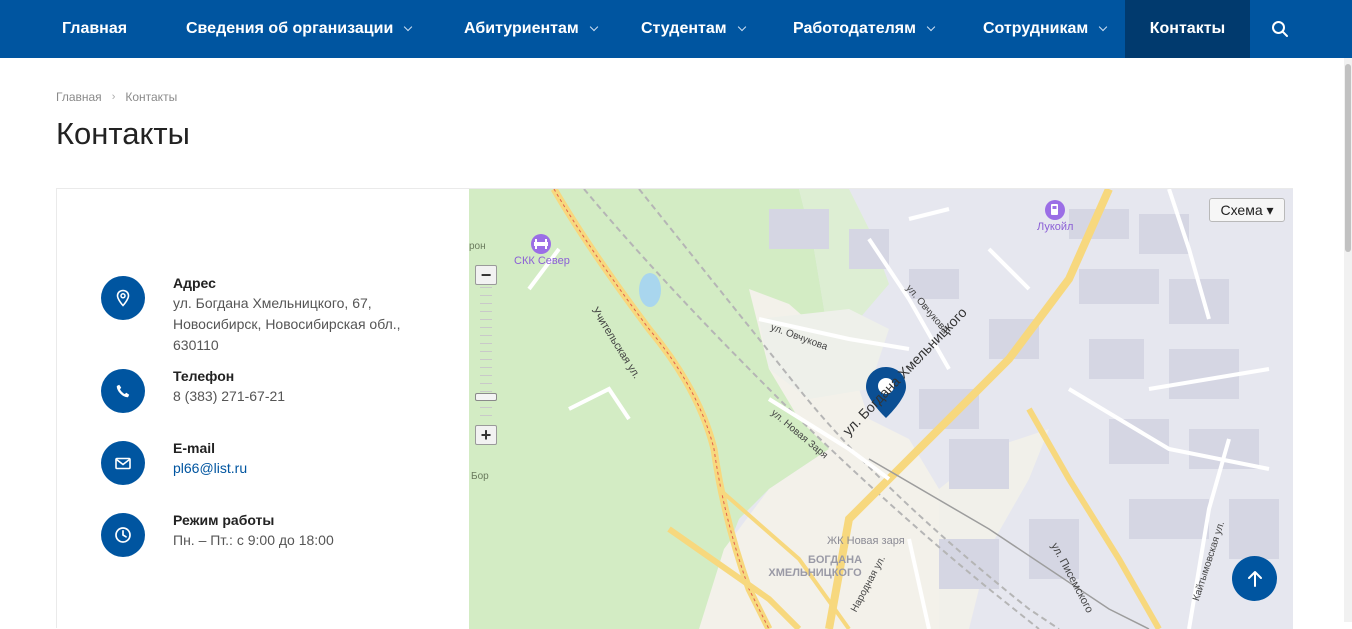  What do you see at coordinates (815, 573) in the screenshot?
I see `map-label-district-2: ХМЕЛЬНИЦКОГО` at bounding box center [815, 573].